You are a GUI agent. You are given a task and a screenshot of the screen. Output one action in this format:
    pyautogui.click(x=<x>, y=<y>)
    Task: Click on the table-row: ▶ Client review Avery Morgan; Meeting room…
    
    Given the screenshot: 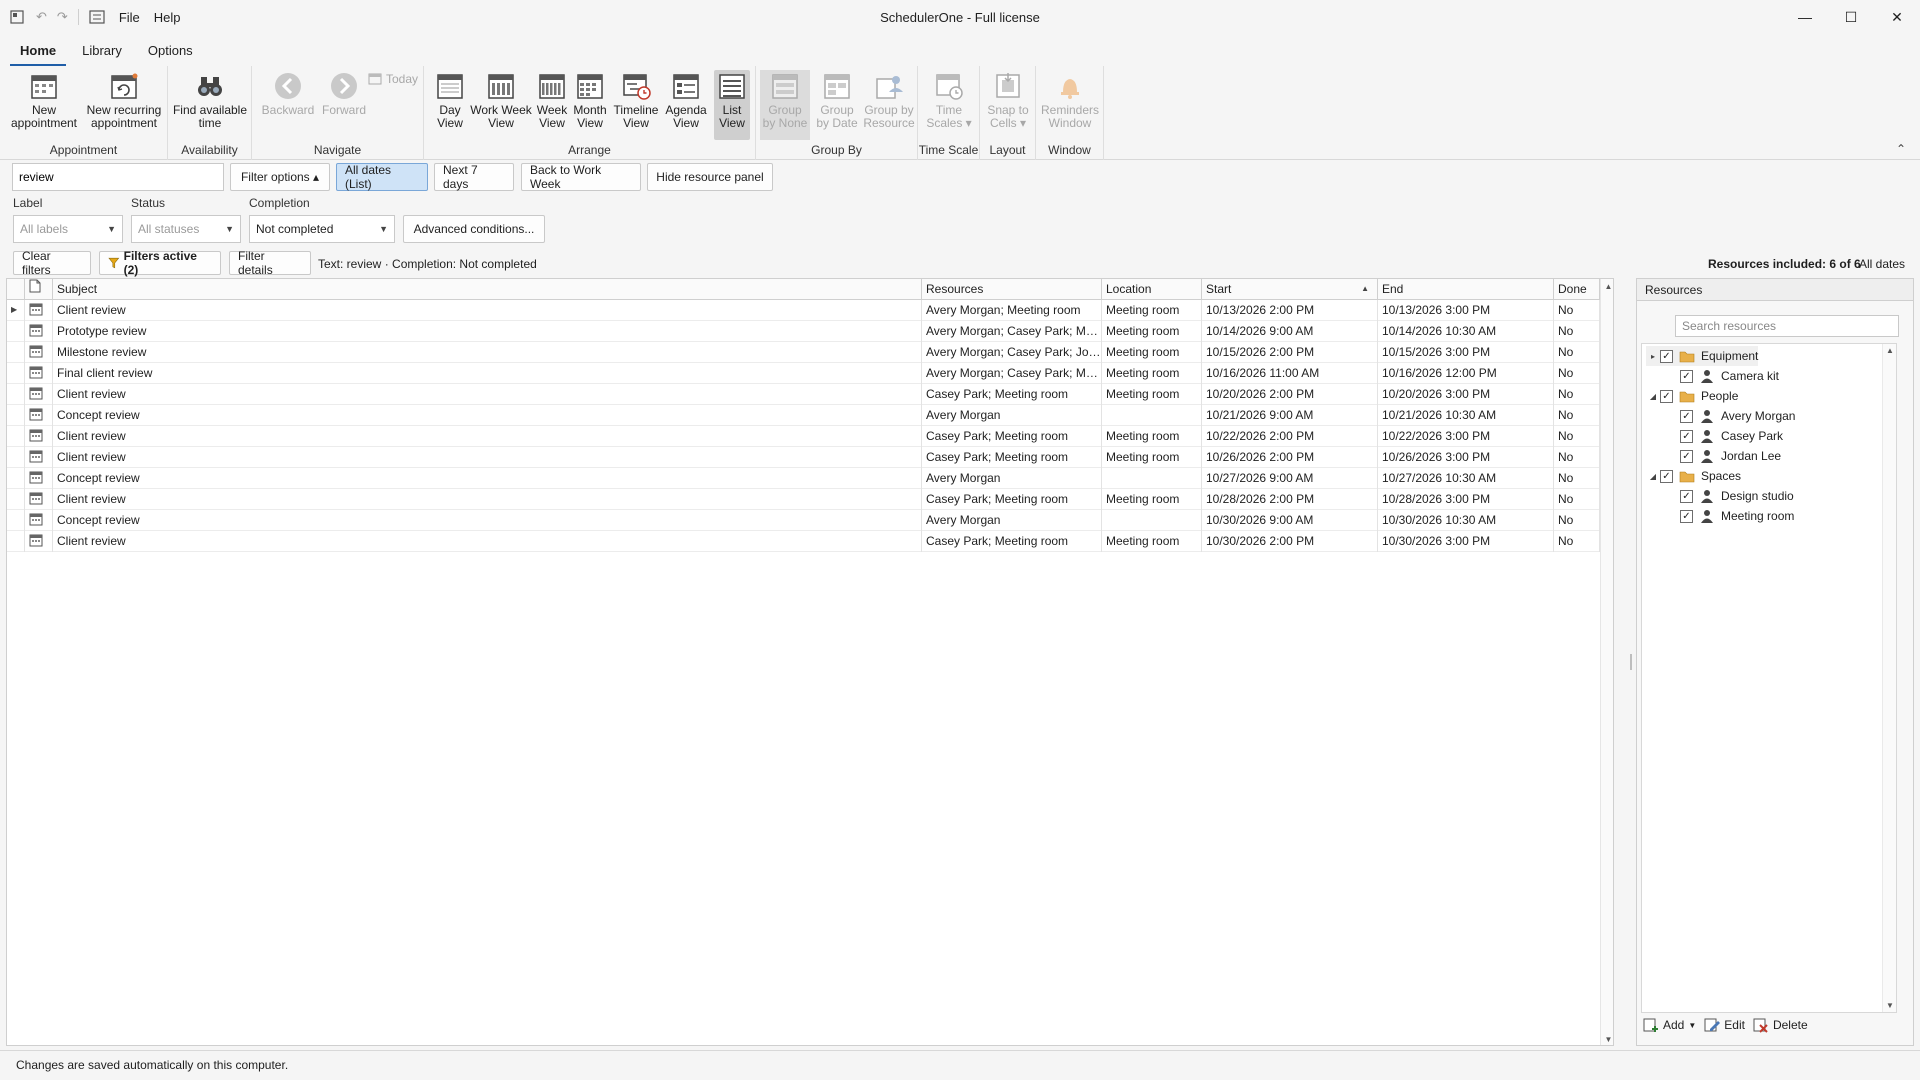 What is the action you would take?
    pyautogui.click(x=803, y=310)
    